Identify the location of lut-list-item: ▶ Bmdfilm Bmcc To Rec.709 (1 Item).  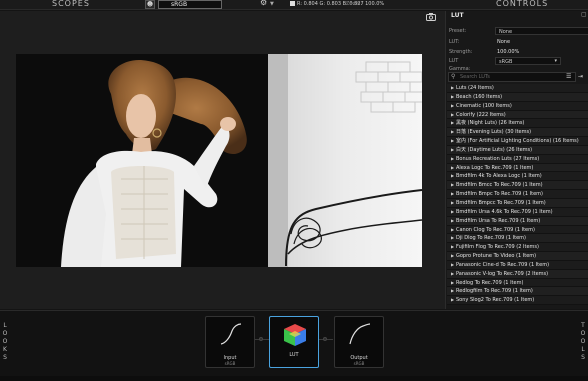
(517, 186).